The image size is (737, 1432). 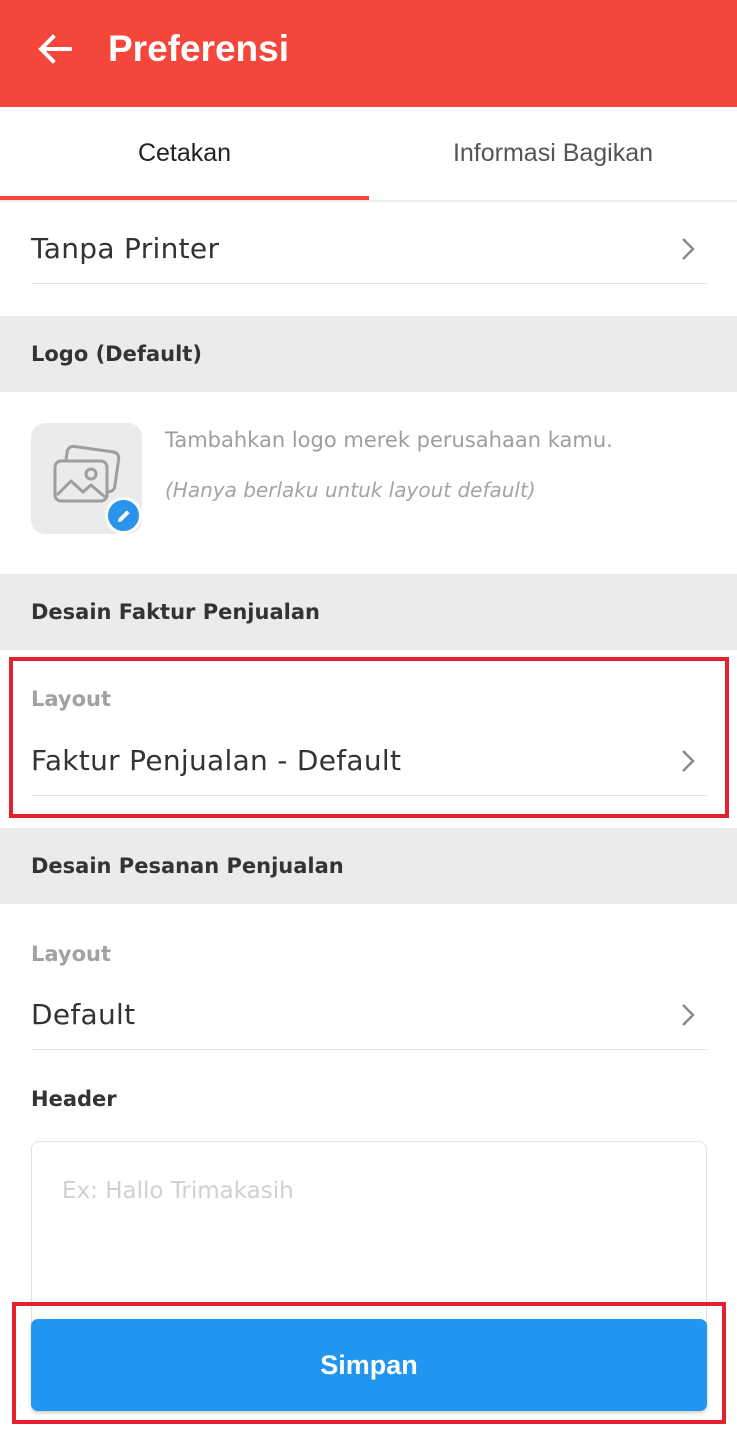 I want to click on invoice-design-title: Desain Faktur Penjualan, so click(x=175, y=612).